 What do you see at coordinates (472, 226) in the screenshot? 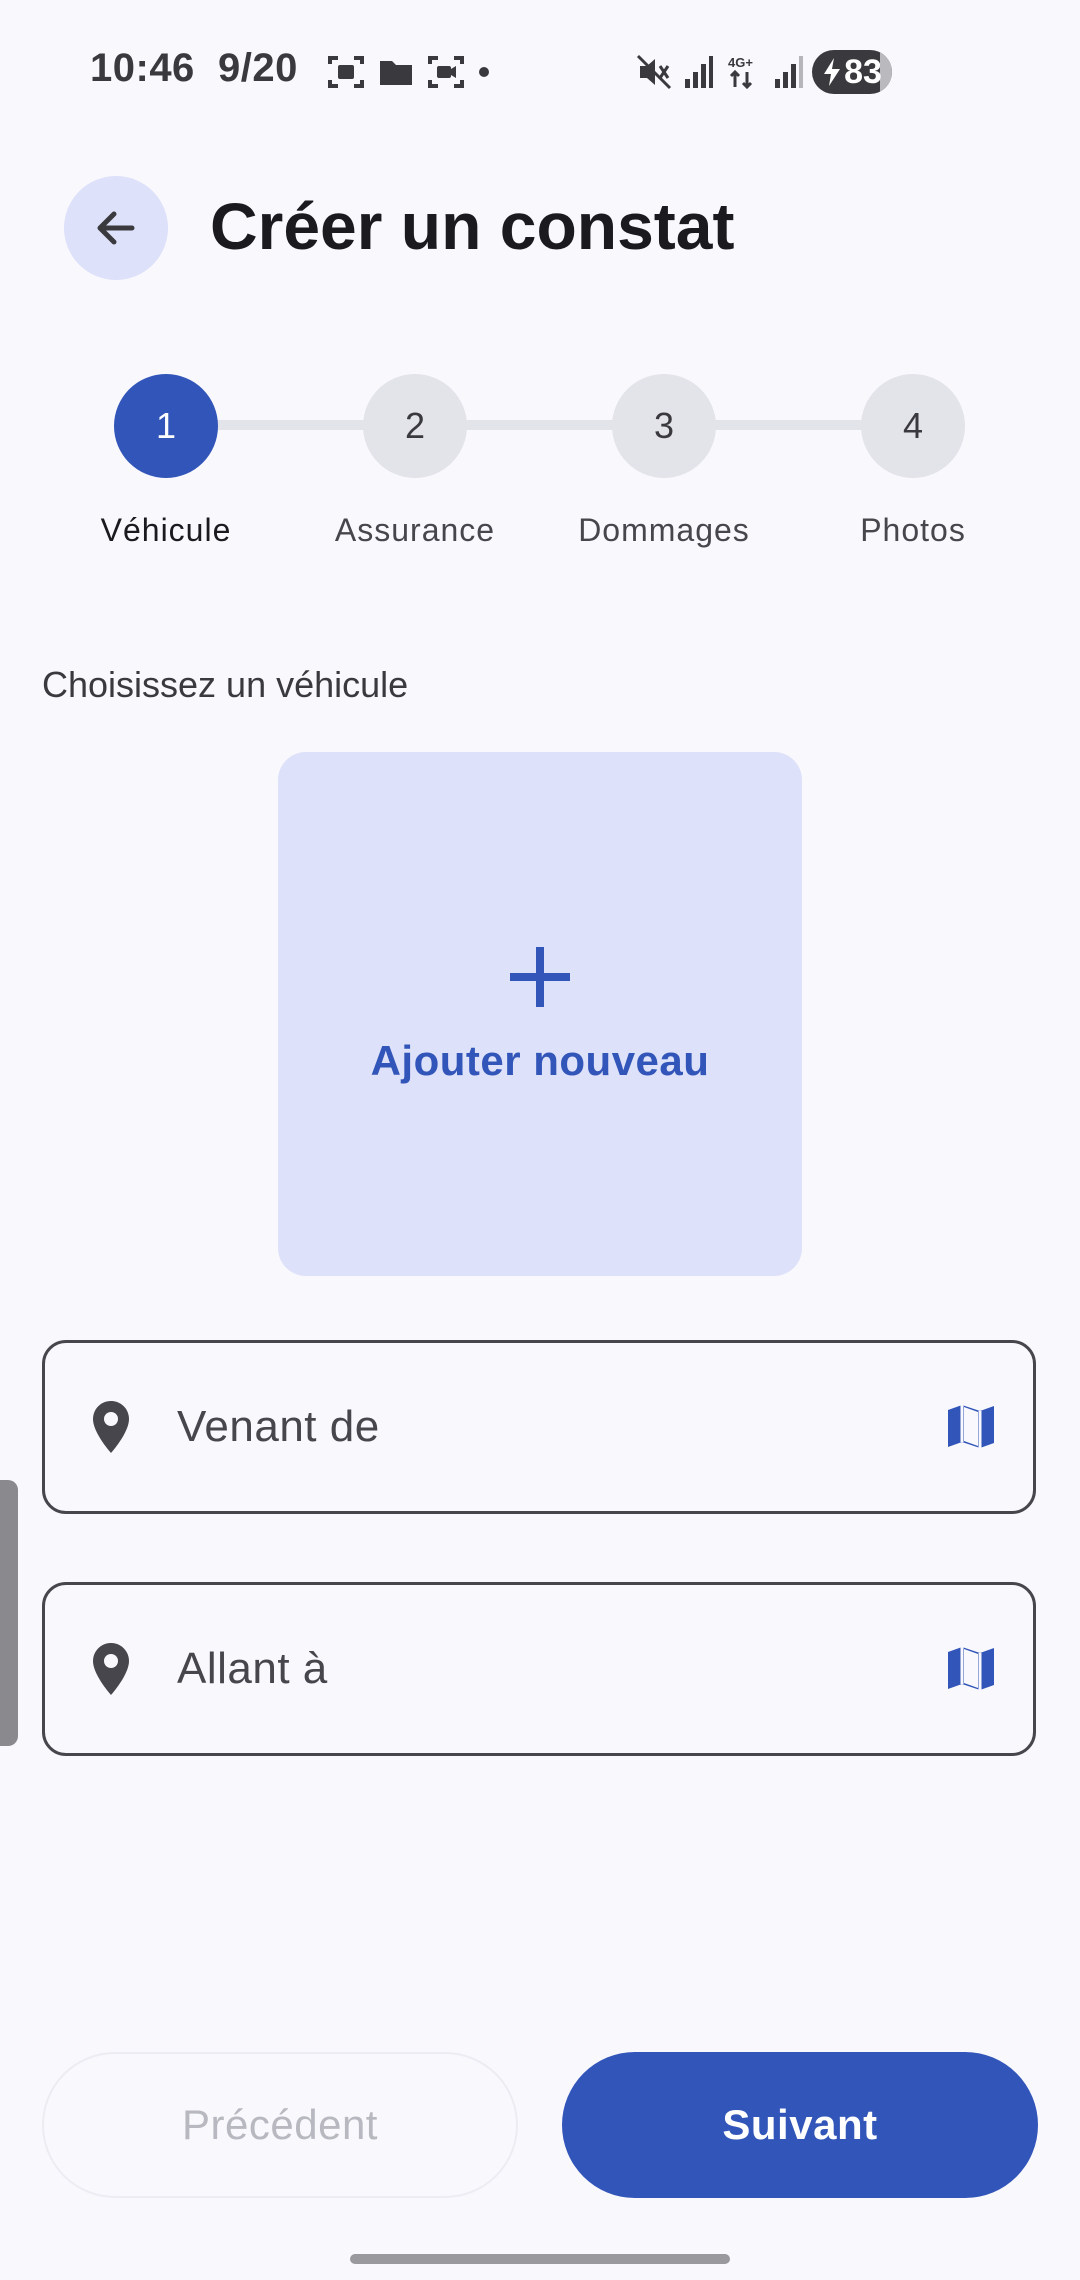
I see `page-title: Créer un constat` at bounding box center [472, 226].